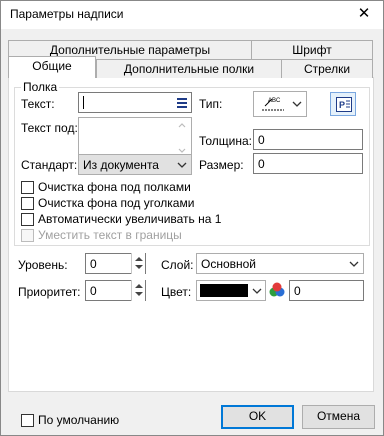 This screenshot has width=384, height=436. What do you see at coordinates (115, 263) in the screenshot?
I see `level-input: 0` at bounding box center [115, 263].